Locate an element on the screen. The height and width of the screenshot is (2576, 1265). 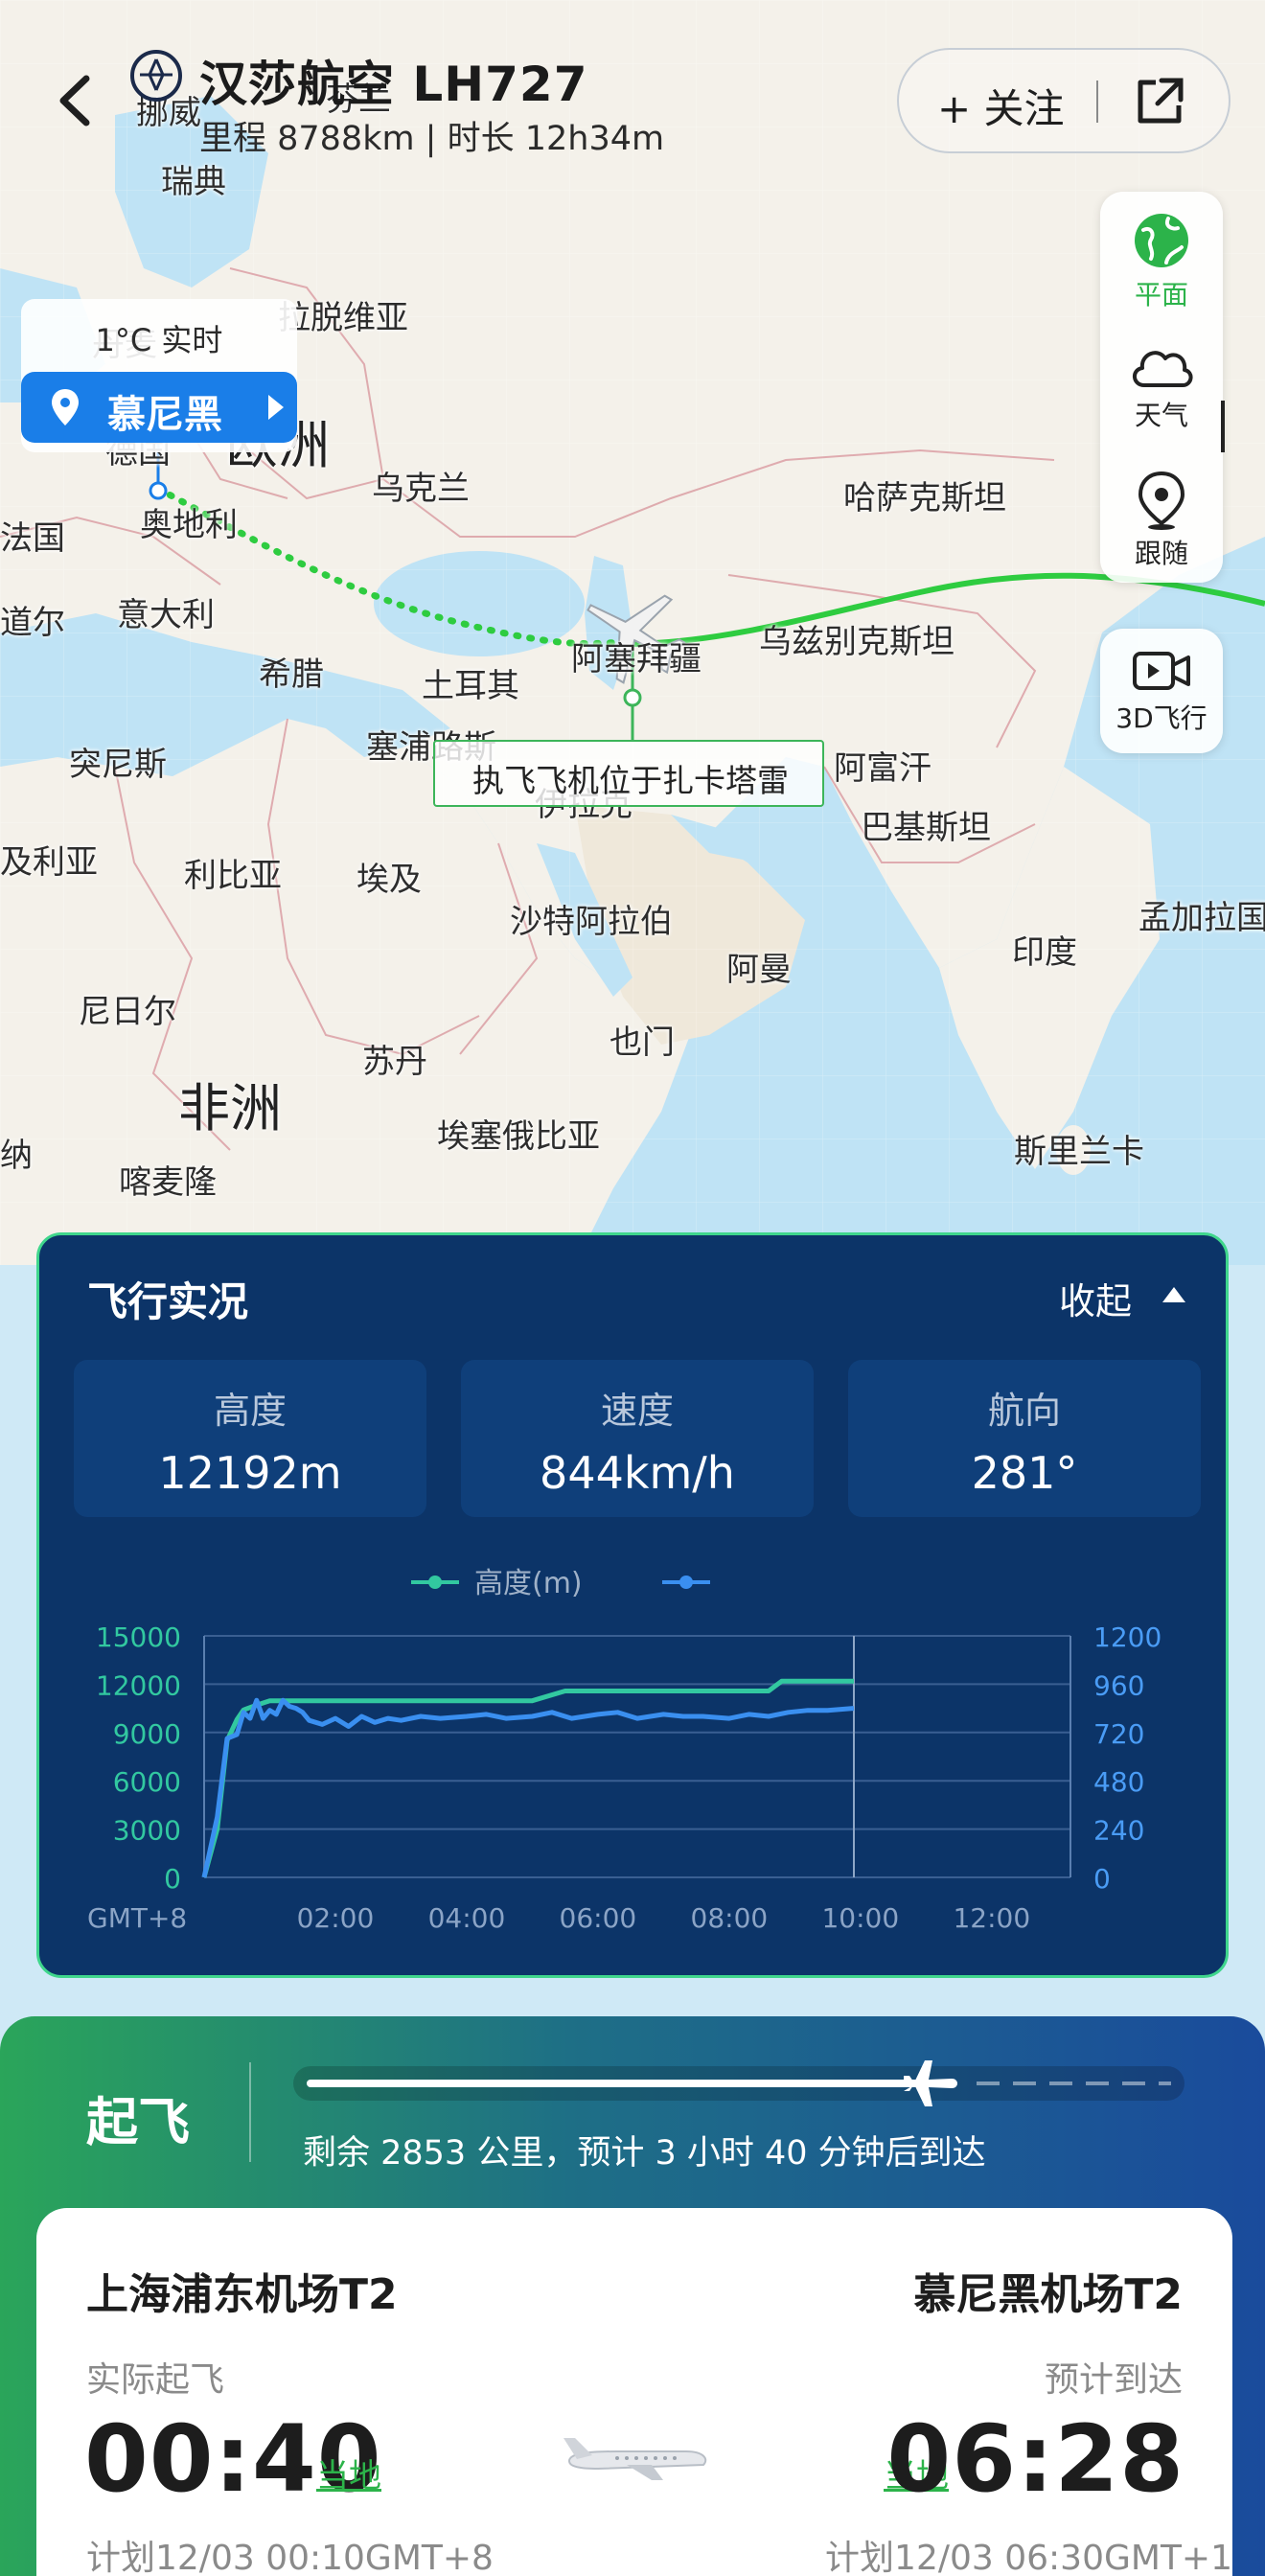
aircraft-side-icon is located at coordinates (635, 2459).